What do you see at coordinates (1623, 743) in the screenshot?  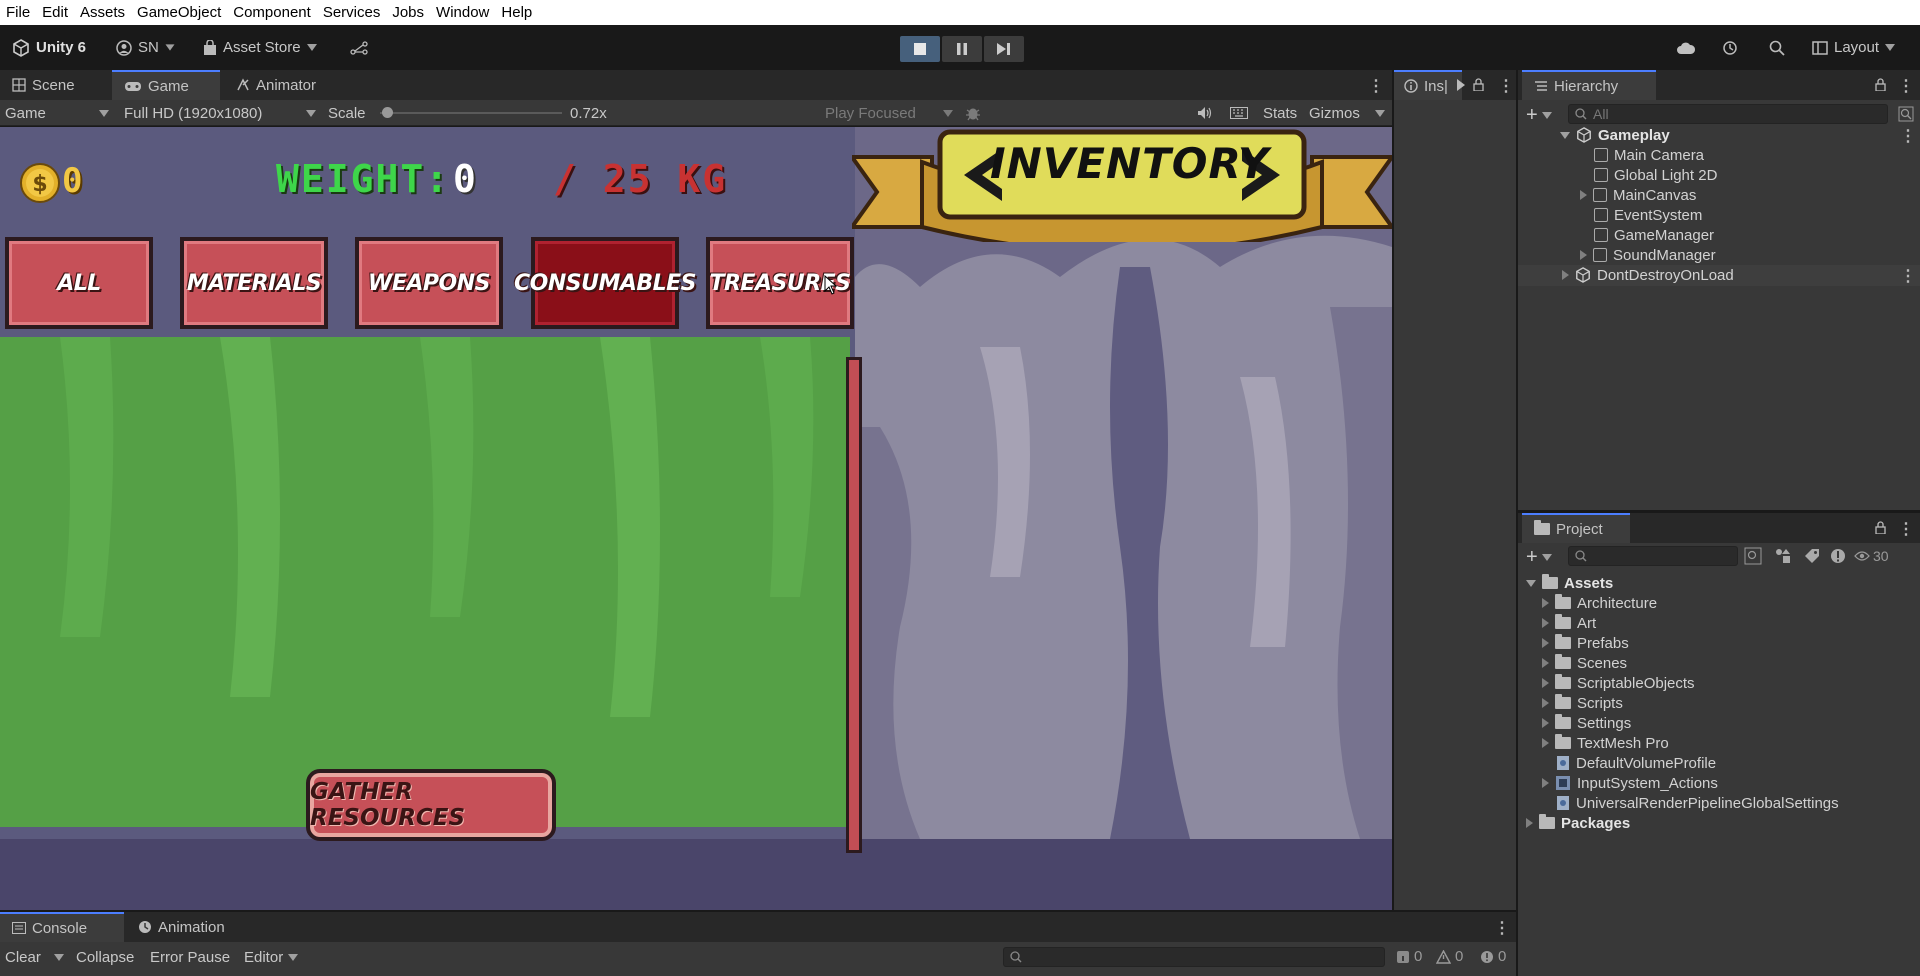 I see `folder-label: TextMesh Pro` at bounding box center [1623, 743].